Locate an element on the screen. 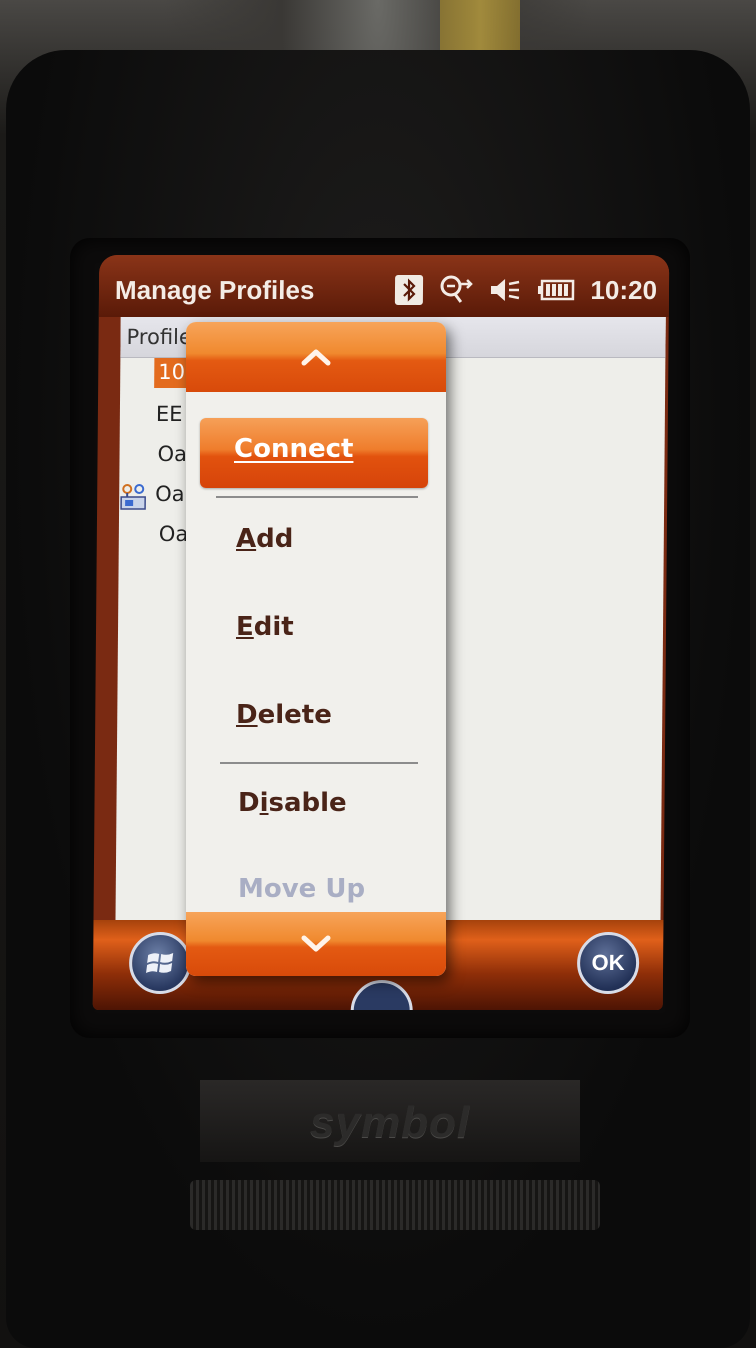 Image resolution: width=756 pixels, height=1348 pixels. menu-item-label: Delete is located at coordinates (284, 715).